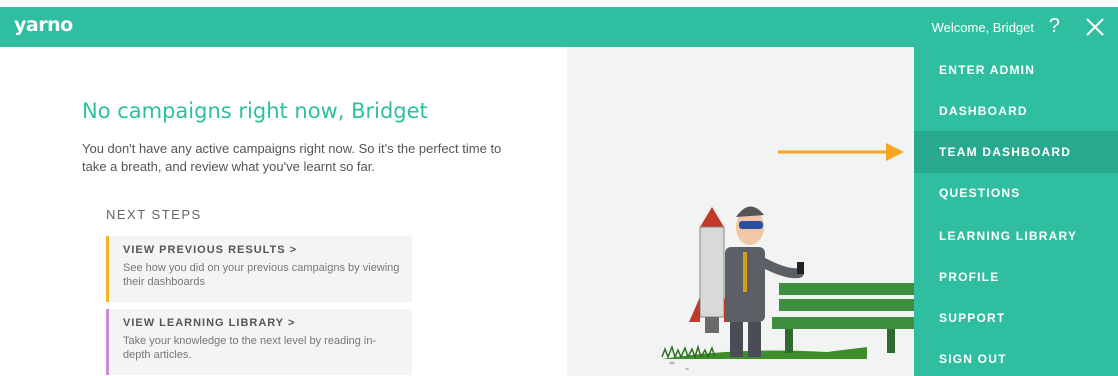 The height and width of the screenshot is (376, 1118). Describe the element at coordinates (261, 323) in the screenshot. I see `card-title: VIEW LEARNING LIBRARY >` at that location.